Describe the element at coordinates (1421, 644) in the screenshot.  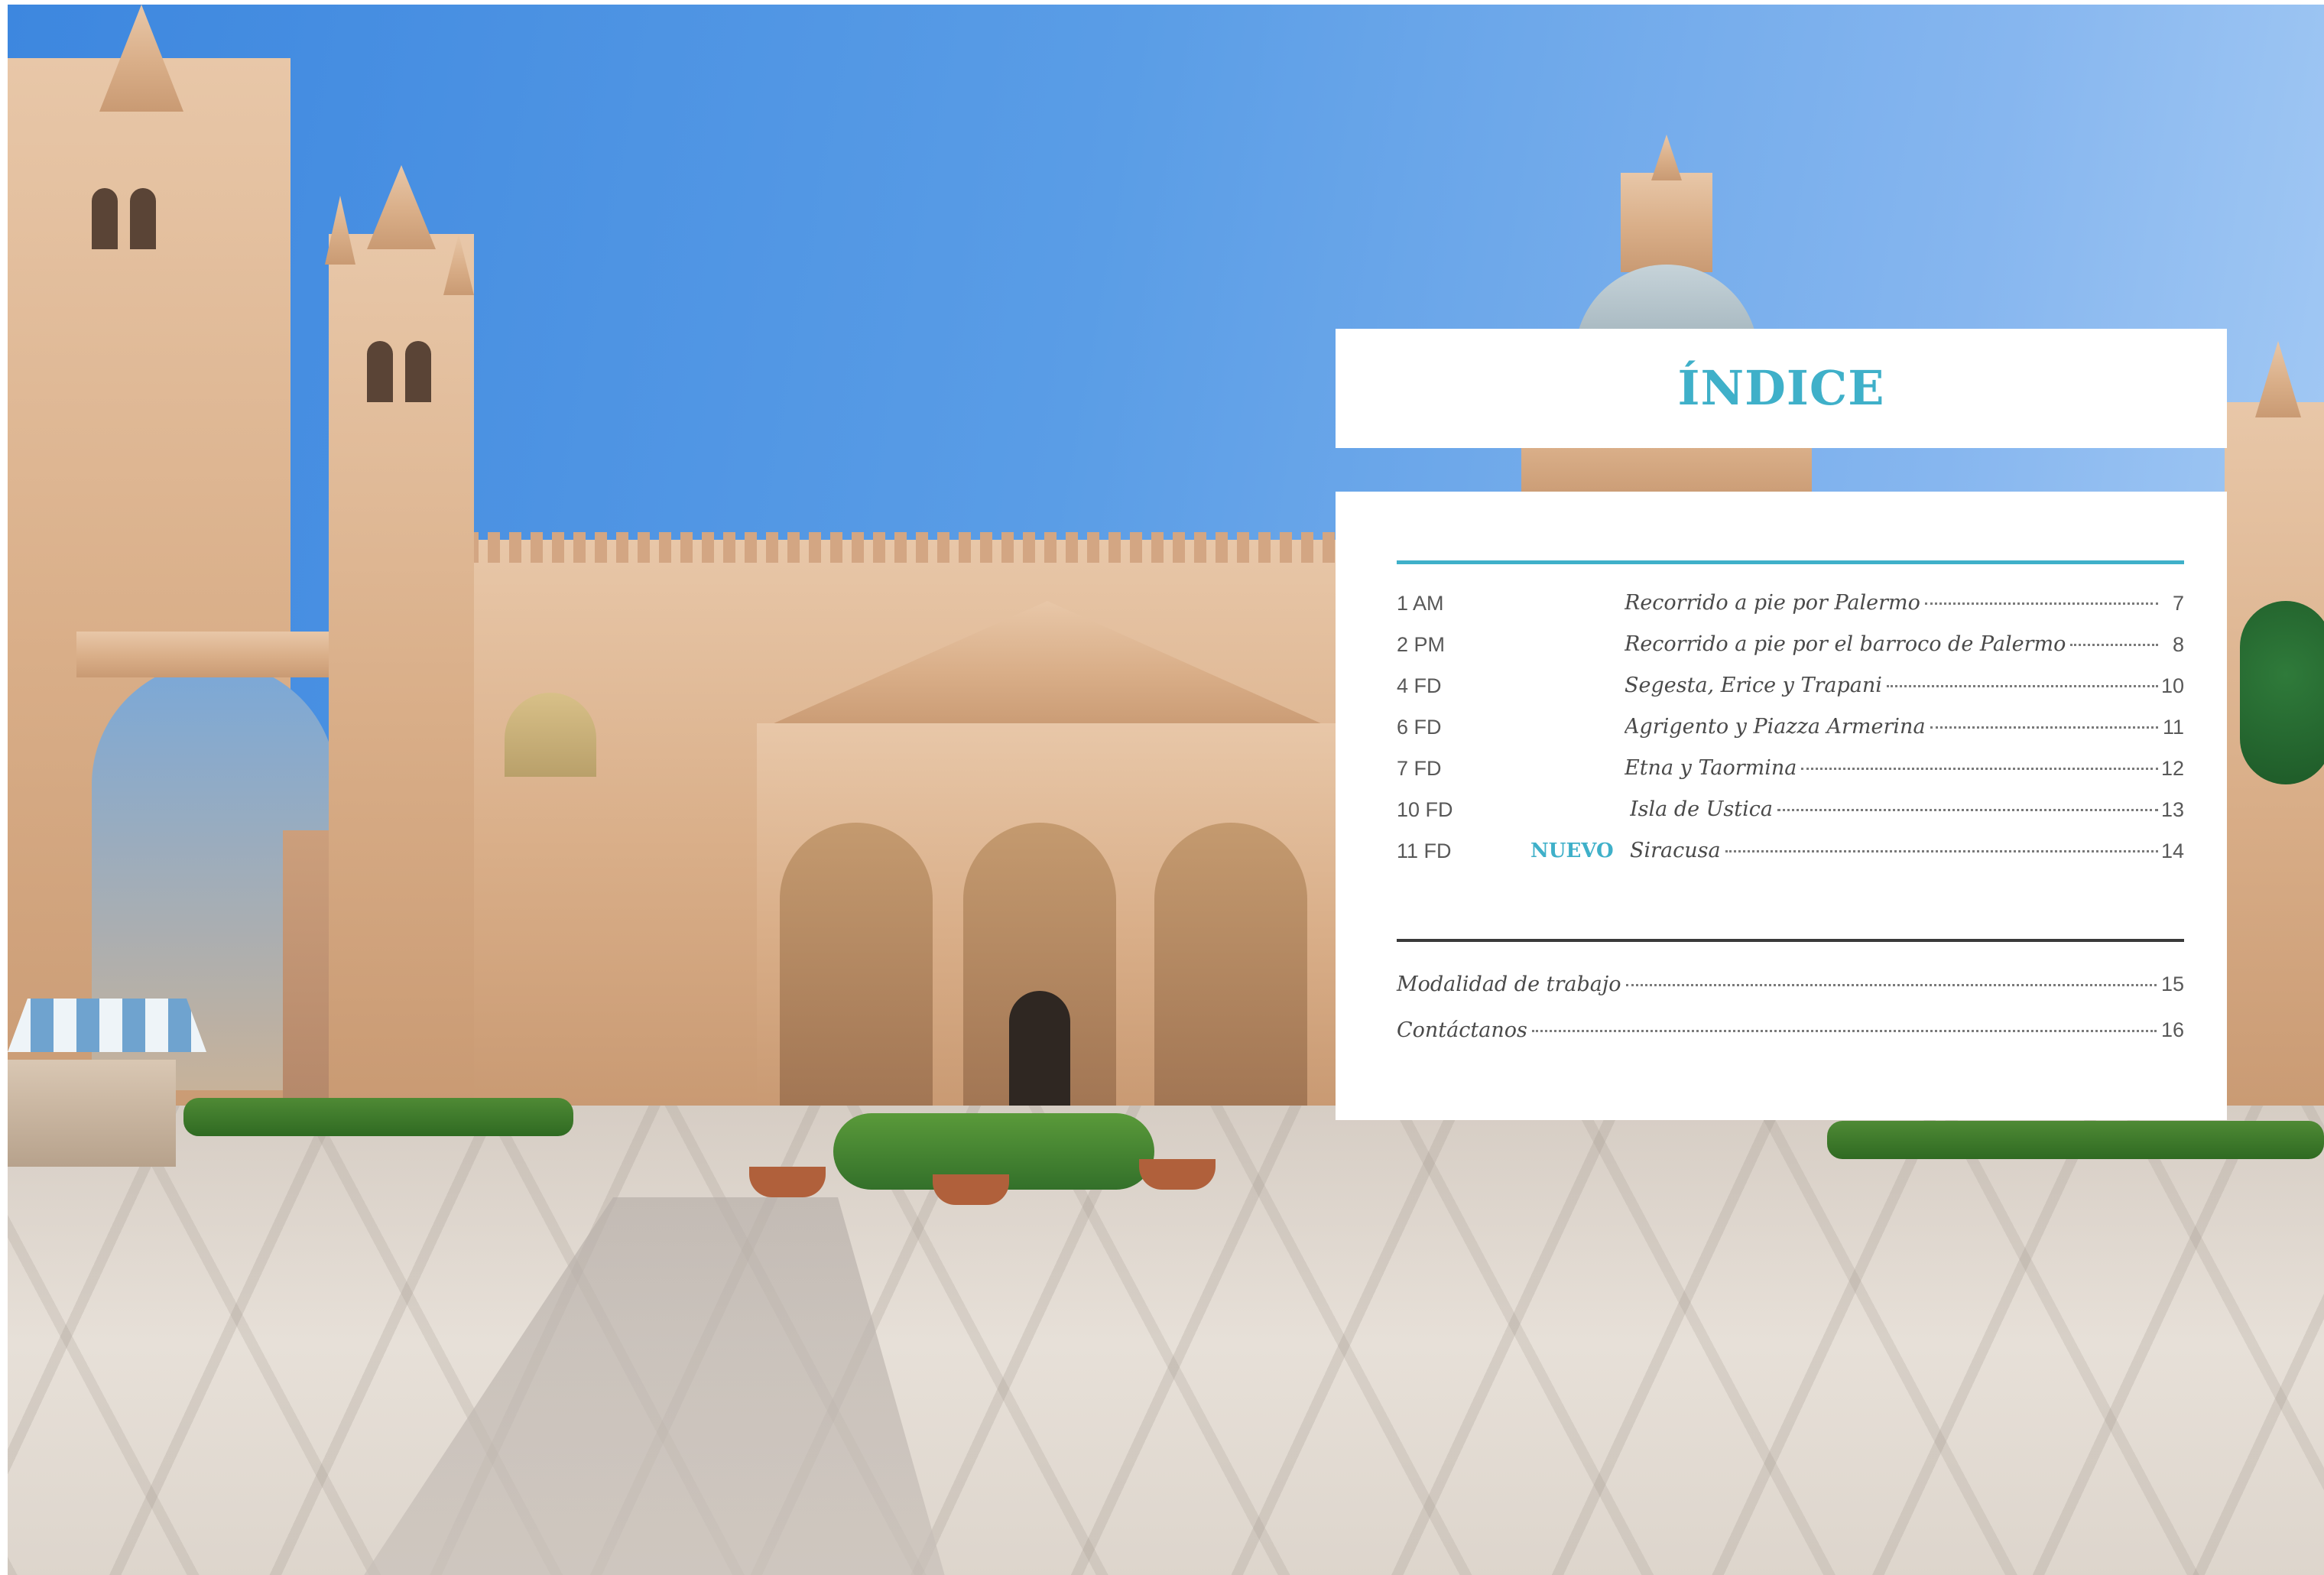
I see `toc-item-code: 2 PM` at that location.